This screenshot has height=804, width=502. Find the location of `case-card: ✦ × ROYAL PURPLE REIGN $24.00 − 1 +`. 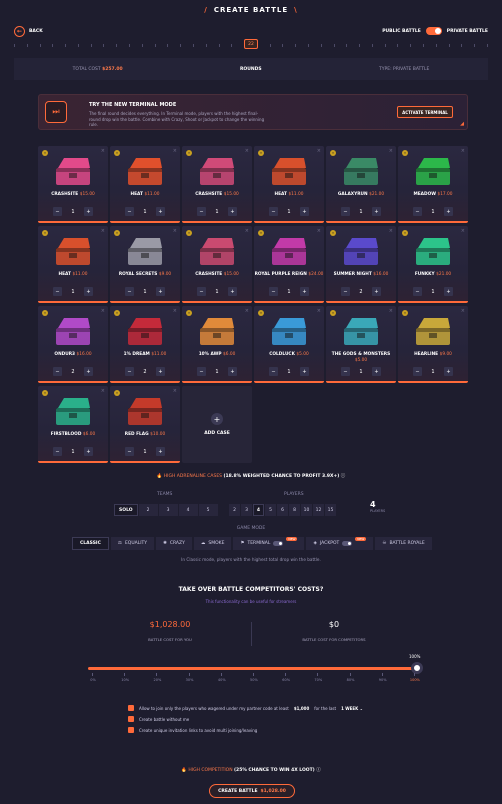

case-card: ✦ × ROYAL PURPLE REIGN $24.00 − 1 + is located at coordinates (289, 264).